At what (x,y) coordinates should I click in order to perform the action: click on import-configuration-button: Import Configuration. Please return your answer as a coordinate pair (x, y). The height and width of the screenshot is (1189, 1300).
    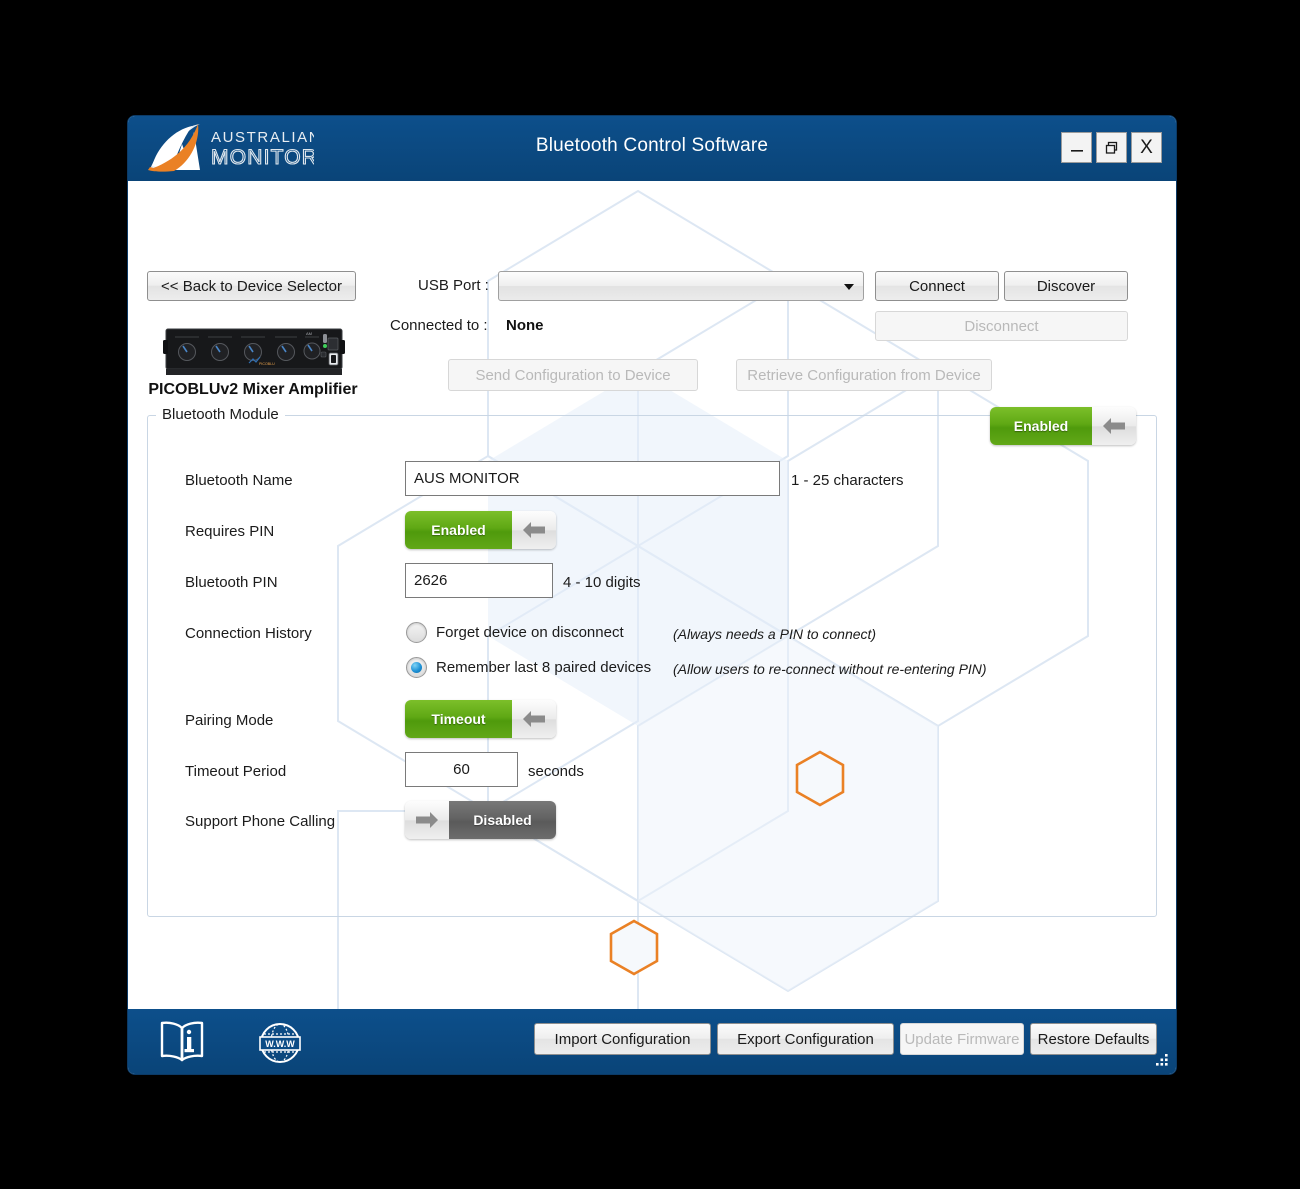
    Looking at the image, I should click on (622, 1039).